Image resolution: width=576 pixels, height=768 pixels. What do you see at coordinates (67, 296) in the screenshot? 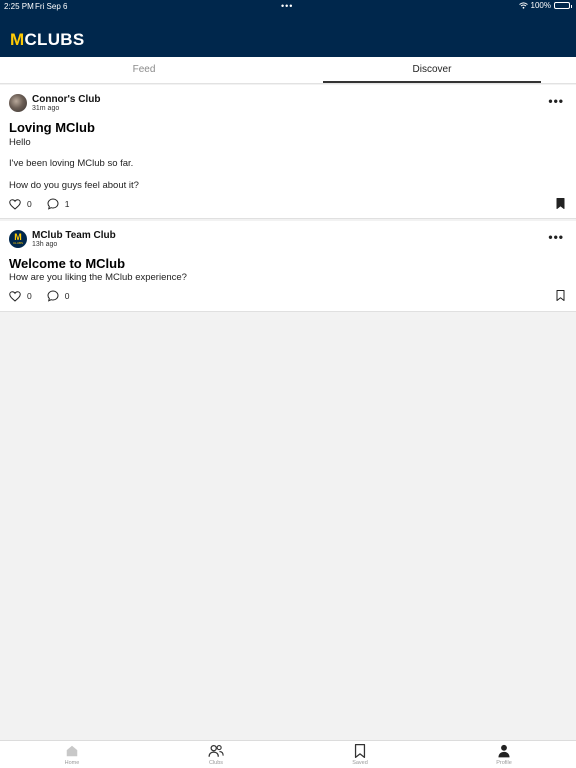
I see `comment-count: 0` at bounding box center [67, 296].